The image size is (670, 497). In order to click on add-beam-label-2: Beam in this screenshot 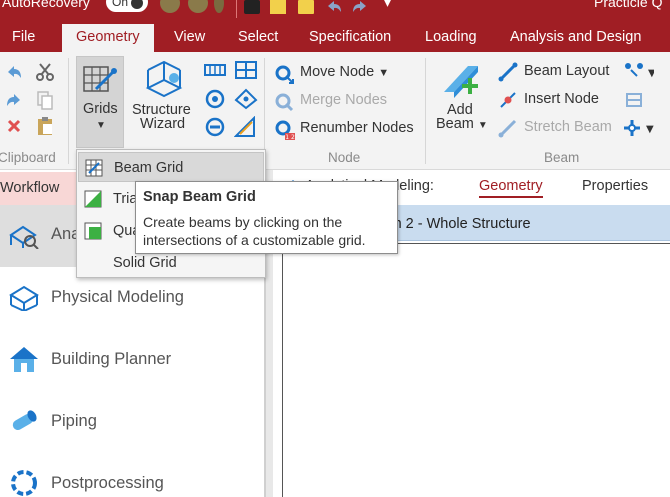, I will do `click(455, 124)`.